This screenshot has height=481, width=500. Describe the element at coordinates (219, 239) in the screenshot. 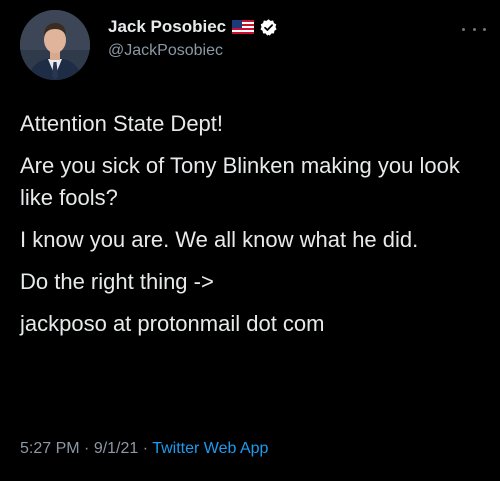

I see `tweet-line: I know you are. We all know what he did.` at that location.